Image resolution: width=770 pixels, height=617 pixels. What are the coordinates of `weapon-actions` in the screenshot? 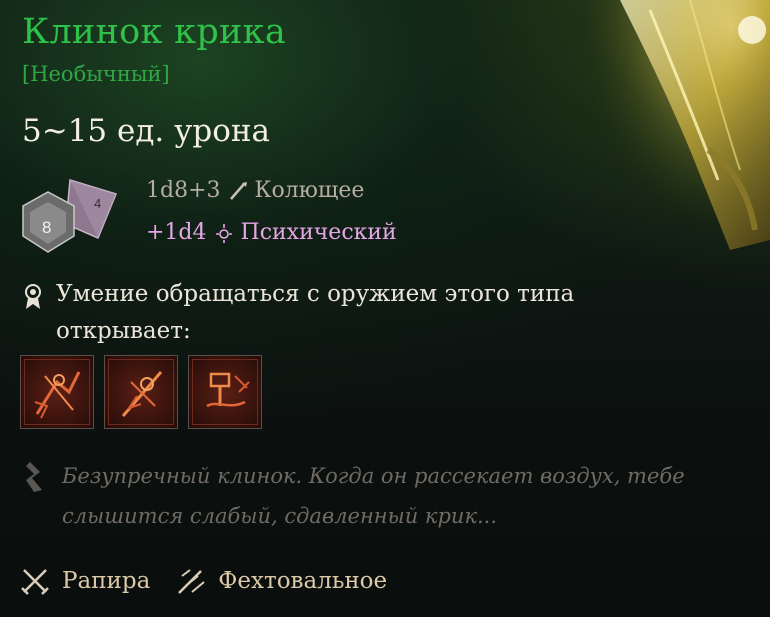 It's located at (141, 392).